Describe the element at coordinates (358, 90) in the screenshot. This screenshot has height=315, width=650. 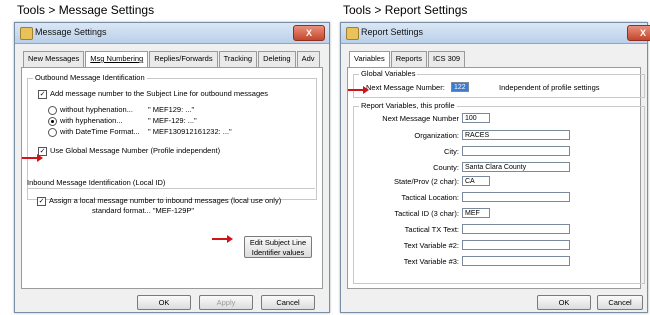
I see `arrow-next-message-number` at that location.